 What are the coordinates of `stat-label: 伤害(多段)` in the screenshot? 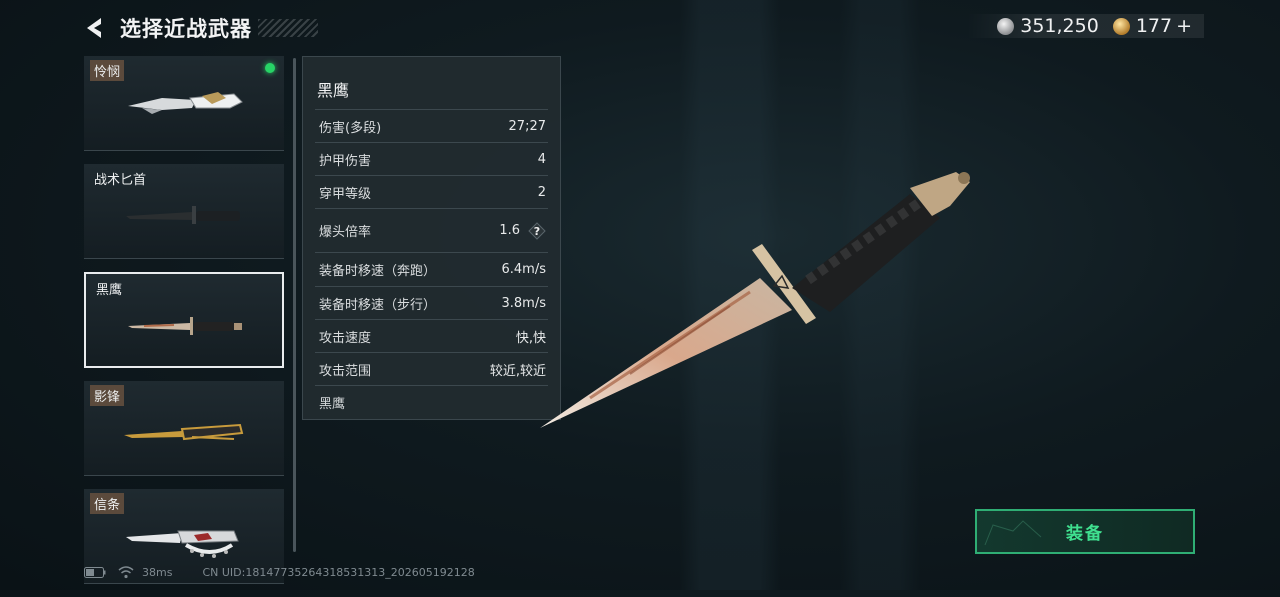 It's located at (350, 128).